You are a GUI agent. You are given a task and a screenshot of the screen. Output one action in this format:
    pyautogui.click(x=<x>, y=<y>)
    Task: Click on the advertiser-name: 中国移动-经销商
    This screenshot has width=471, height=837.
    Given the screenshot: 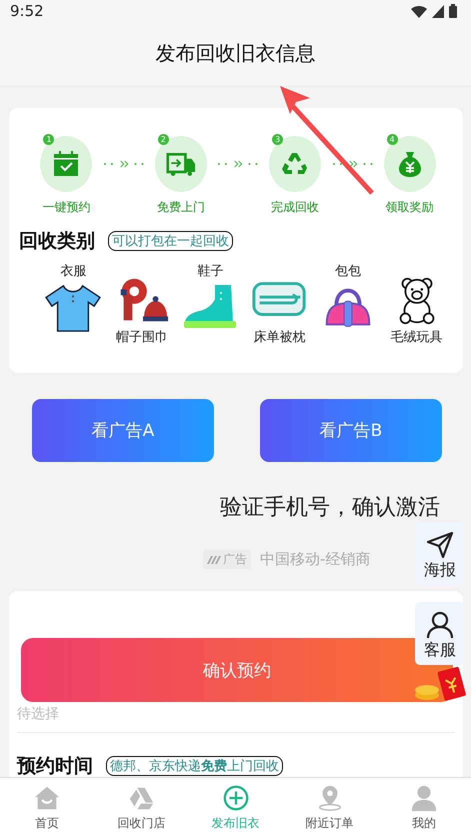 What is the action you would take?
    pyautogui.click(x=315, y=559)
    